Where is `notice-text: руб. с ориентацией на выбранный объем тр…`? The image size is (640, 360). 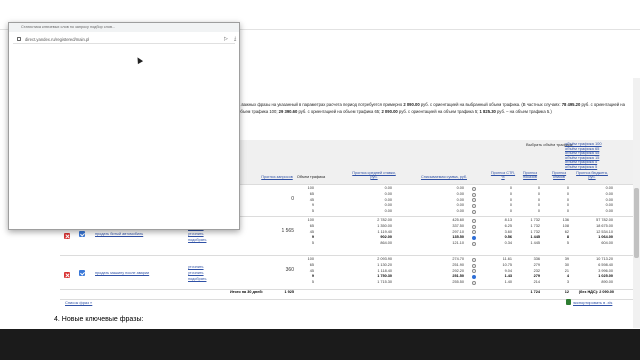 notice-text: руб. с ориентацией на выбранный объем тр… is located at coordinates (490, 104).